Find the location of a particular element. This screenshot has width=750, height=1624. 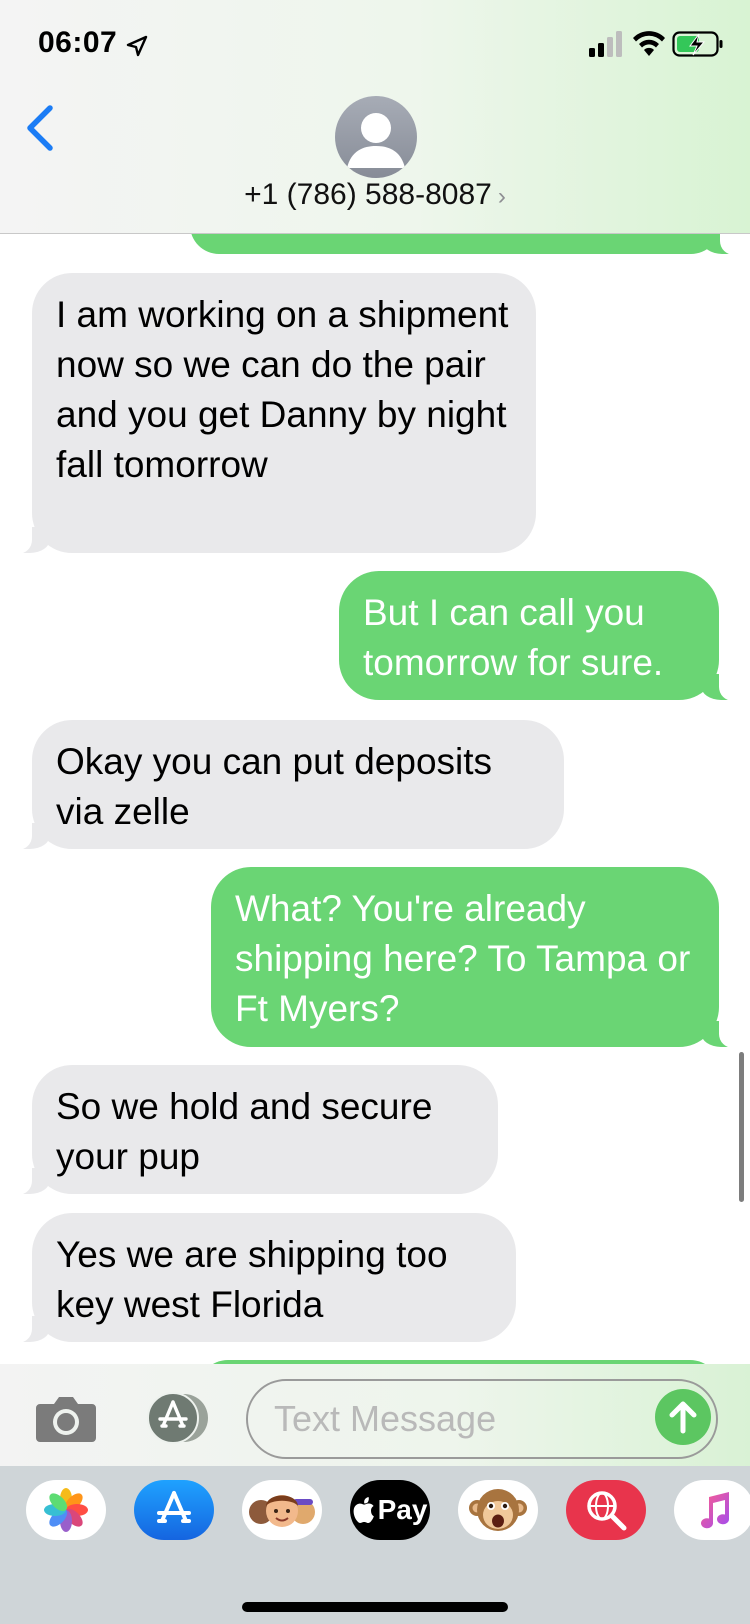

home-indicator is located at coordinates (375, 1607).